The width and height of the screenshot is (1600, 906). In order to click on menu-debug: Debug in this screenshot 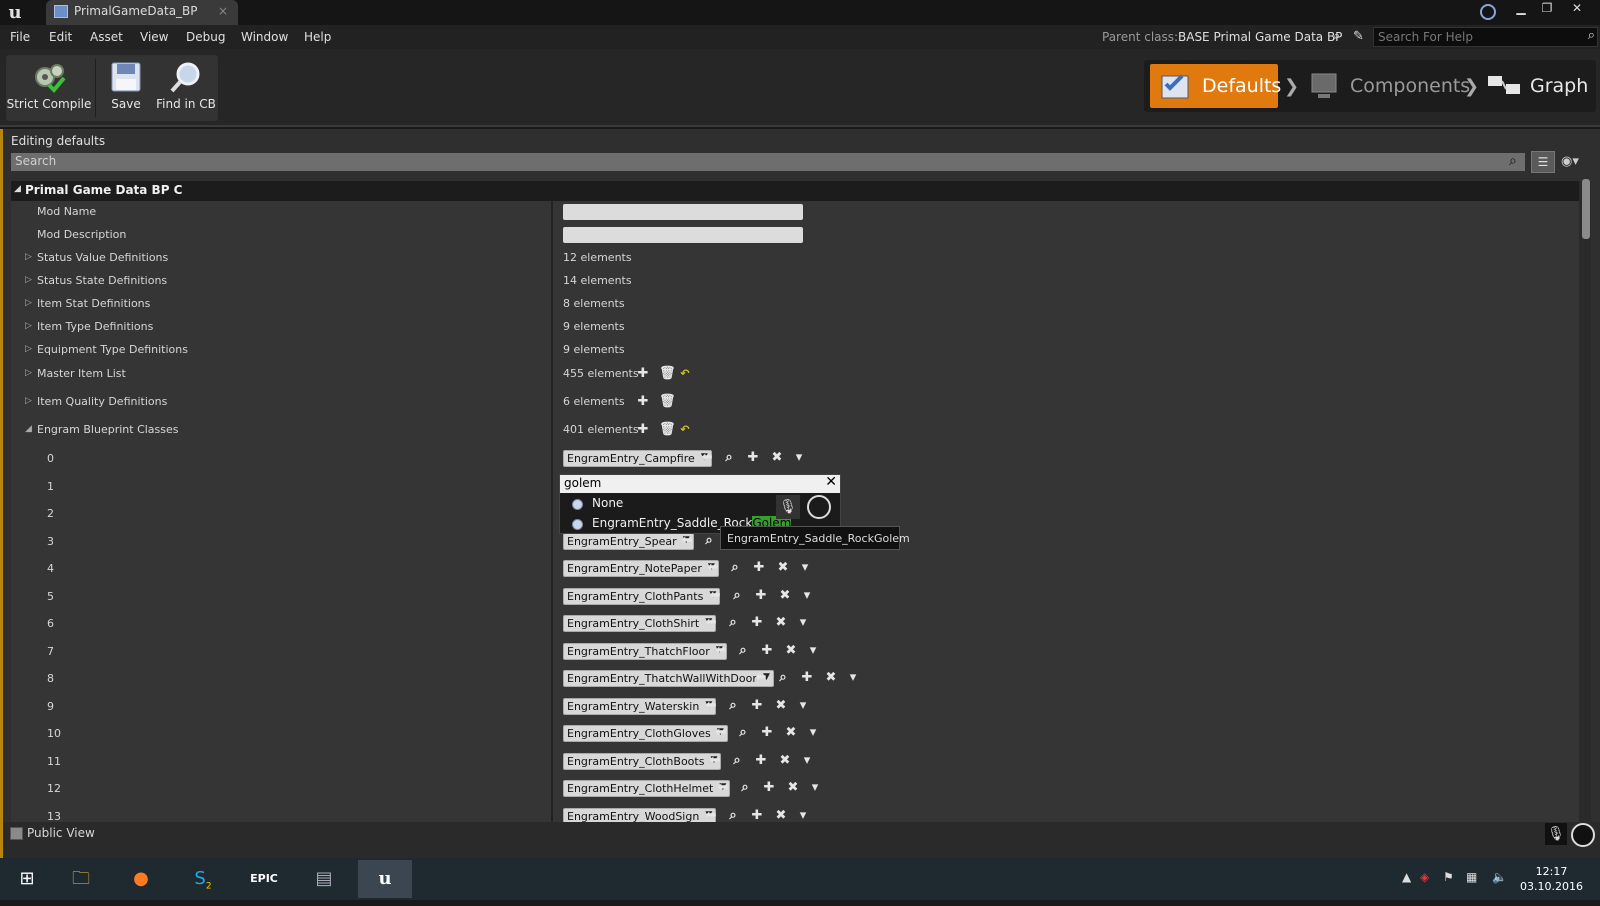, I will do `click(205, 37)`.